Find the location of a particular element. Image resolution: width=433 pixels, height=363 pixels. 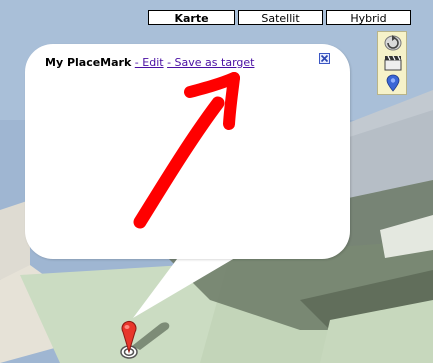

red-placemark-pin-icon is located at coordinates (129, 339).